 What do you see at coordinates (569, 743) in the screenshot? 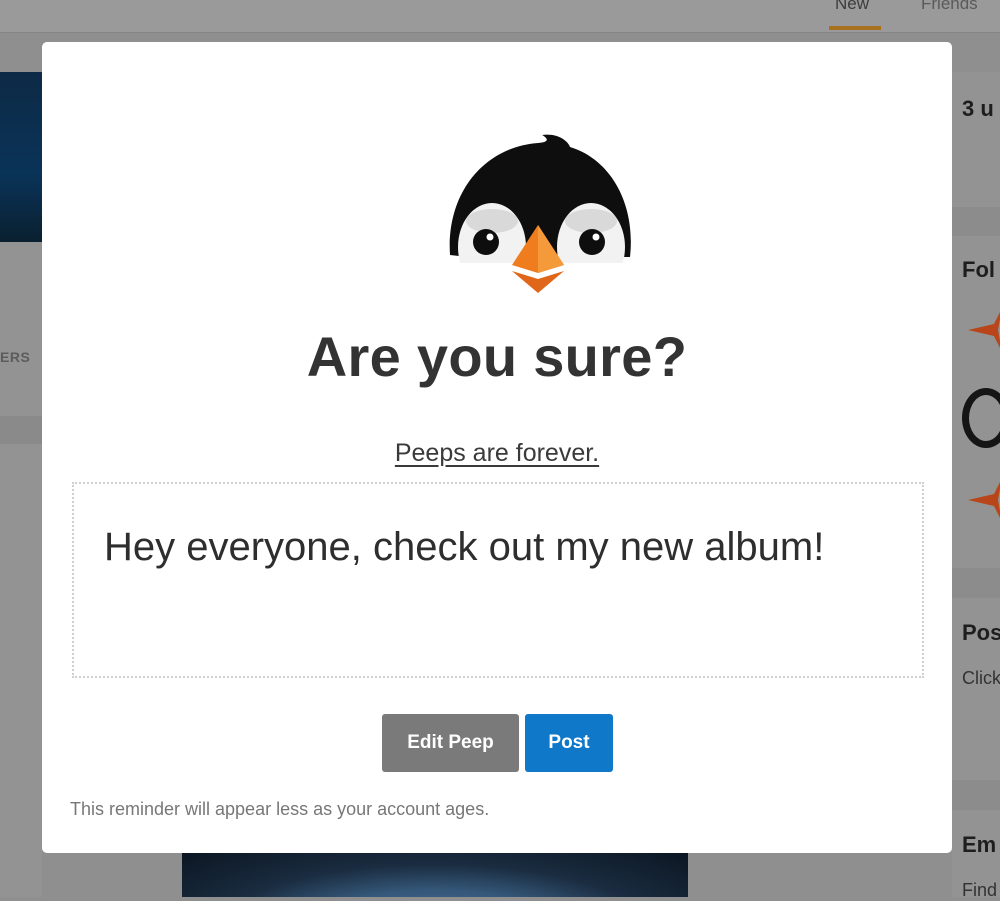
I see `post-button: Post` at bounding box center [569, 743].